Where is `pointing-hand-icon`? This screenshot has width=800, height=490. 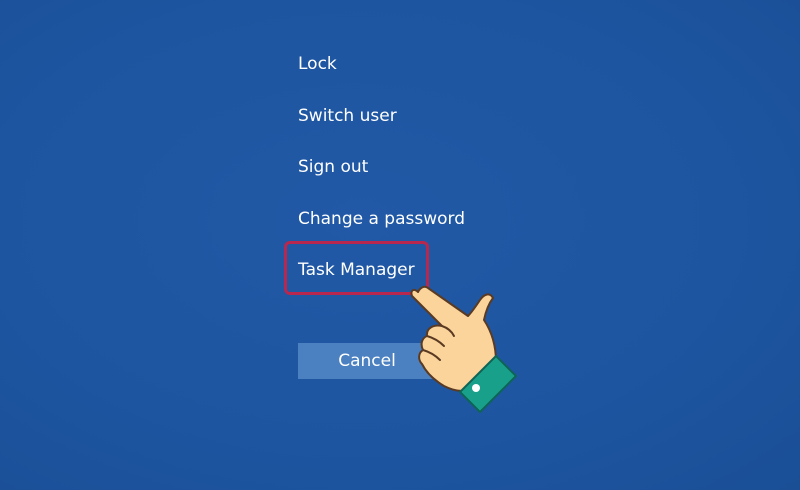 pointing-hand-icon is located at coordinates (463, 349).